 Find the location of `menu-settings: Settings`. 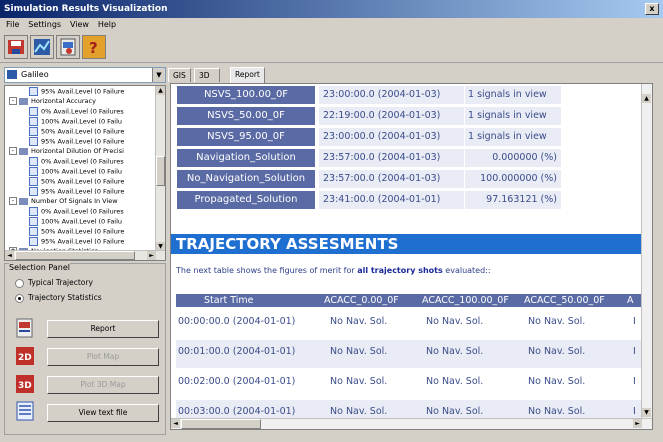

menu-settings: Settings is located at coordinates (44, 24).